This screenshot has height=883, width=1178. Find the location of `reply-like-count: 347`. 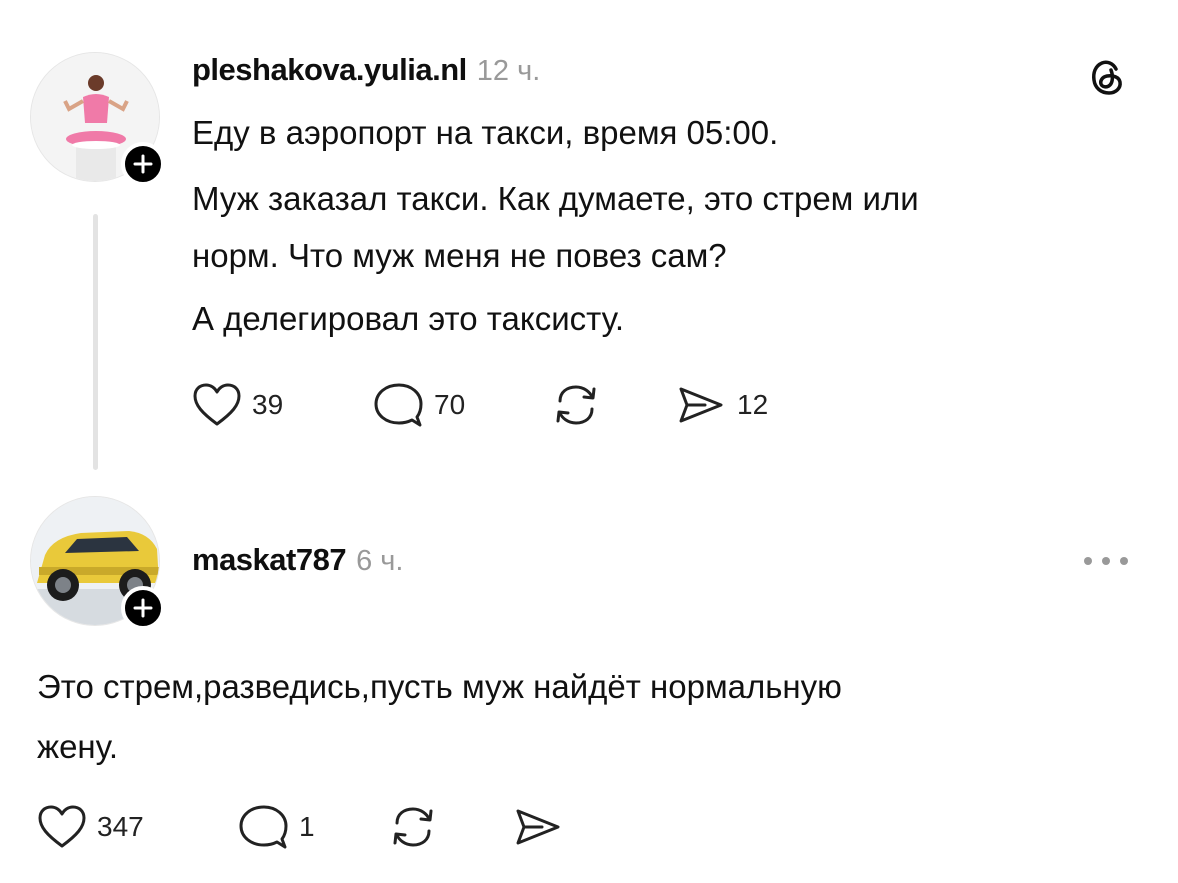

reply-like-count: 347 is located at coordinates (120, 826).